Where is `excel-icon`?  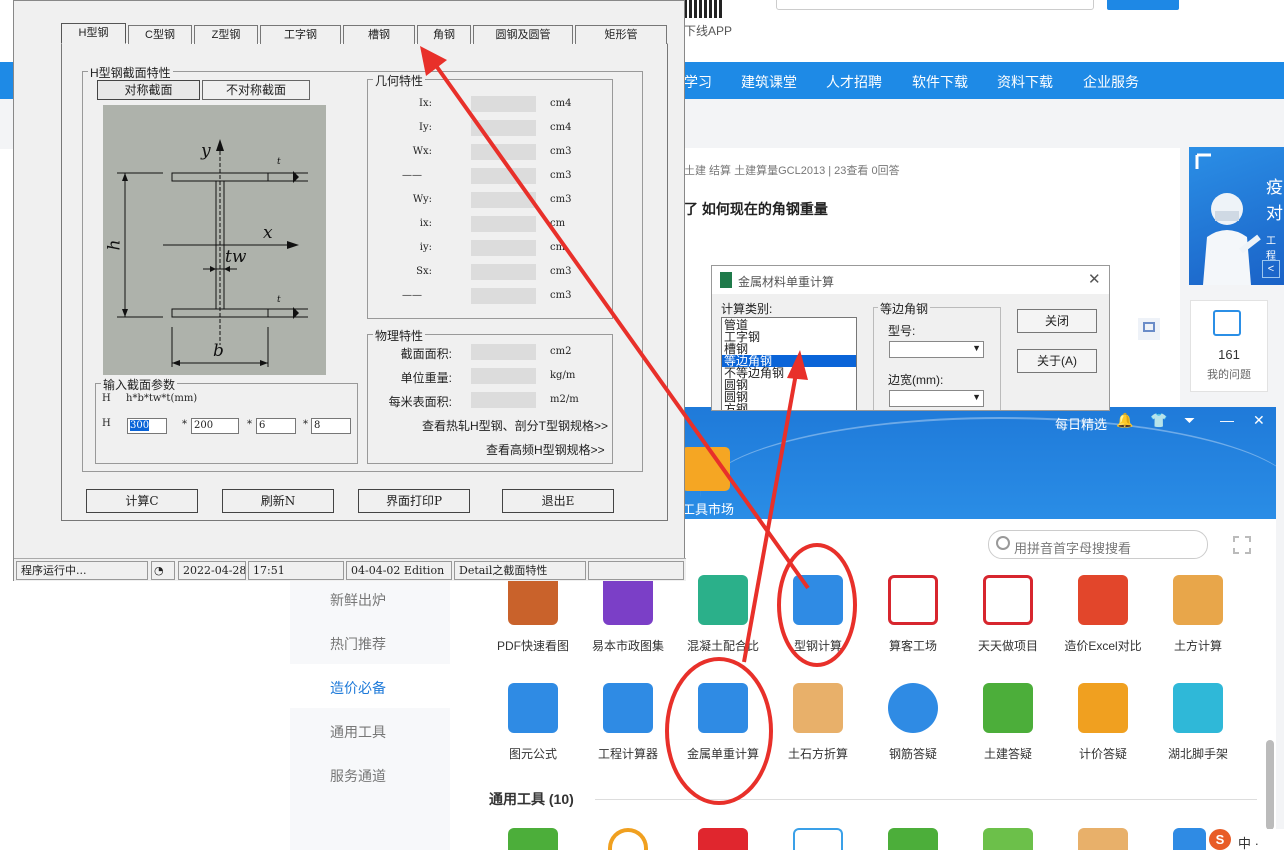
excel-icon is located at coordinates (1103, 600).